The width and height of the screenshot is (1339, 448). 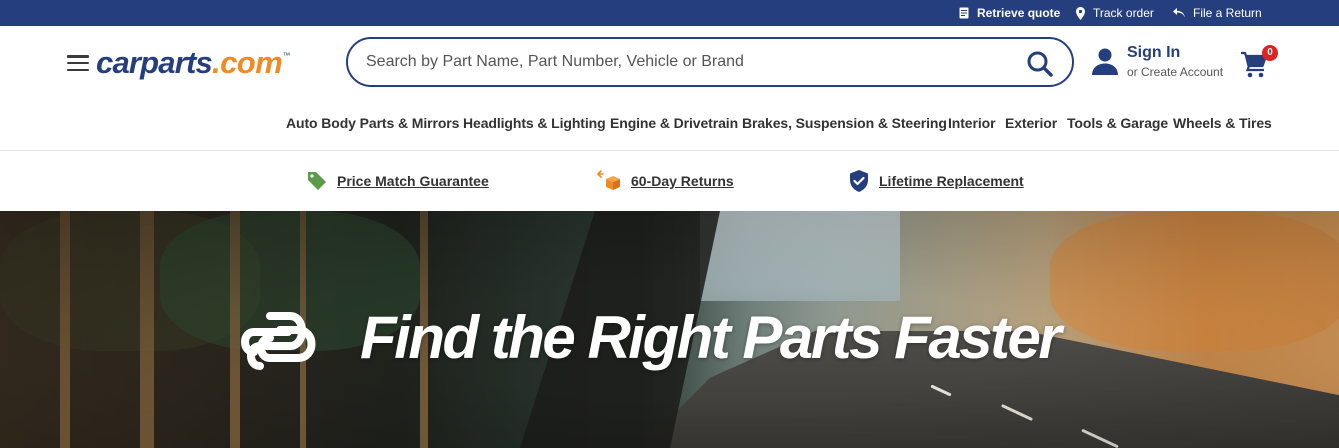 I want to click on cart-count-badge: 0, so click(x=1270, y=53).